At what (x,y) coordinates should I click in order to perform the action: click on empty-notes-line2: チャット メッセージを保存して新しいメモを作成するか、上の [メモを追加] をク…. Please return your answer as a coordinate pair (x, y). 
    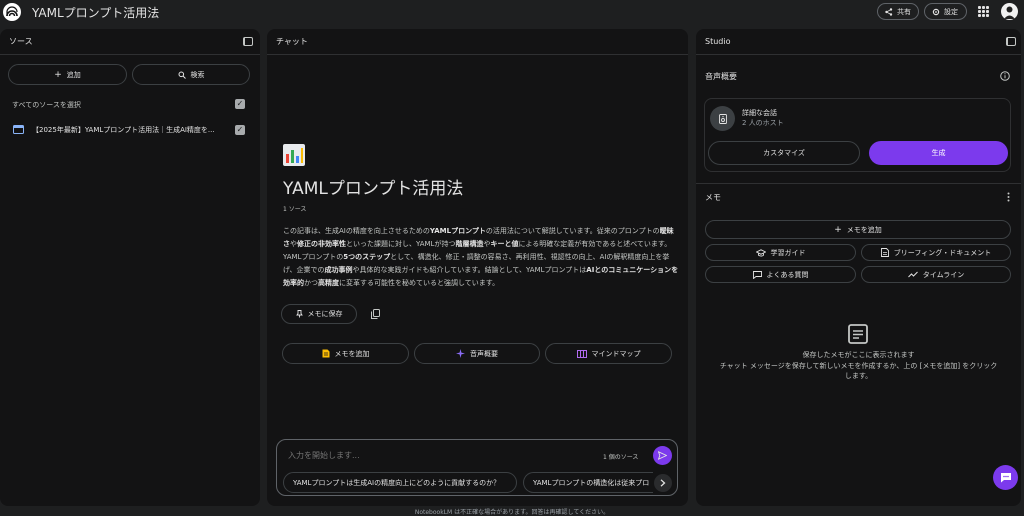
    Looking at the image, I should click on (858, 366).